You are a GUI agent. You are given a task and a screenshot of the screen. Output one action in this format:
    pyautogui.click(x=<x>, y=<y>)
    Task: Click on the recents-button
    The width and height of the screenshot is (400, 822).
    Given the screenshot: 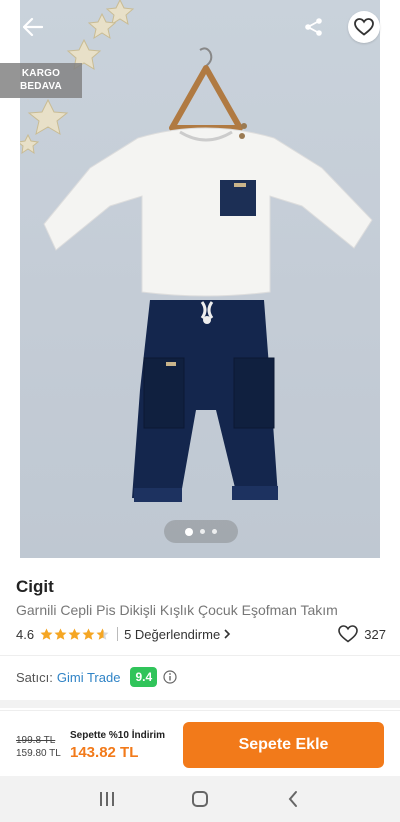 What is the action you would take?
    pyautogui.click(x=107, y=799)
    